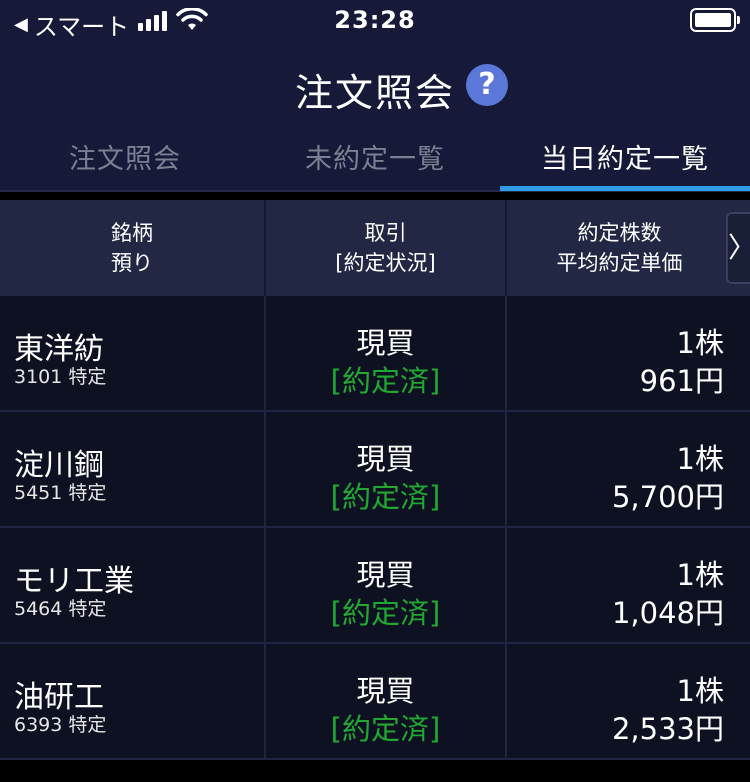 The height and width of the screenshot is (782, 750). What do you see at coordinates (375, 196) in the screenshot?
I see `divider` at bounding box center [375, 196].